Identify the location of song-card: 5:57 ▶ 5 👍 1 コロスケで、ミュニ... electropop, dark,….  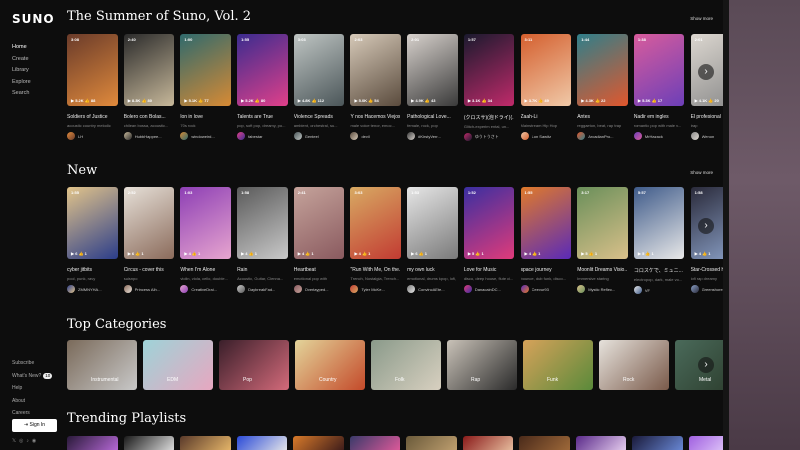
(659, 240).